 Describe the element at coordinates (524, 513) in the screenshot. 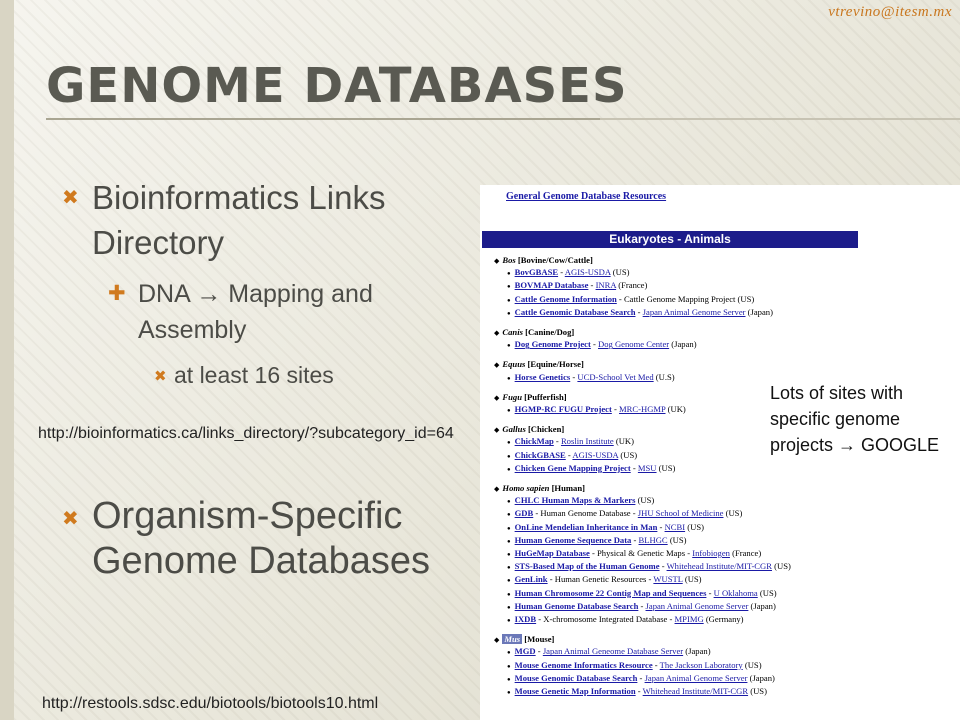

I see `database-link: GDB` at that location.